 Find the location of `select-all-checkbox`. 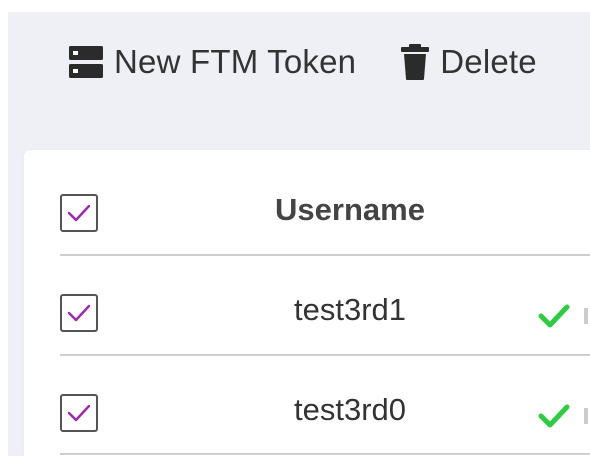

select-all-checkbox is located at coordinates (79, 213).